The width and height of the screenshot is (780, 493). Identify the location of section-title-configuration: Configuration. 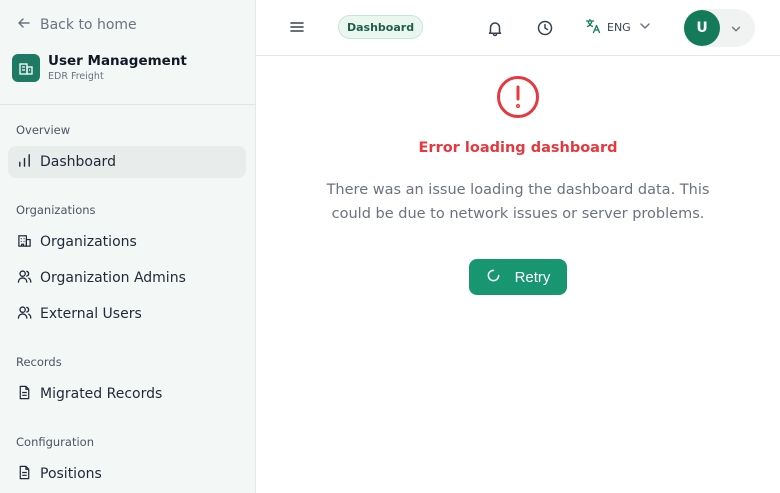
(55, 442).